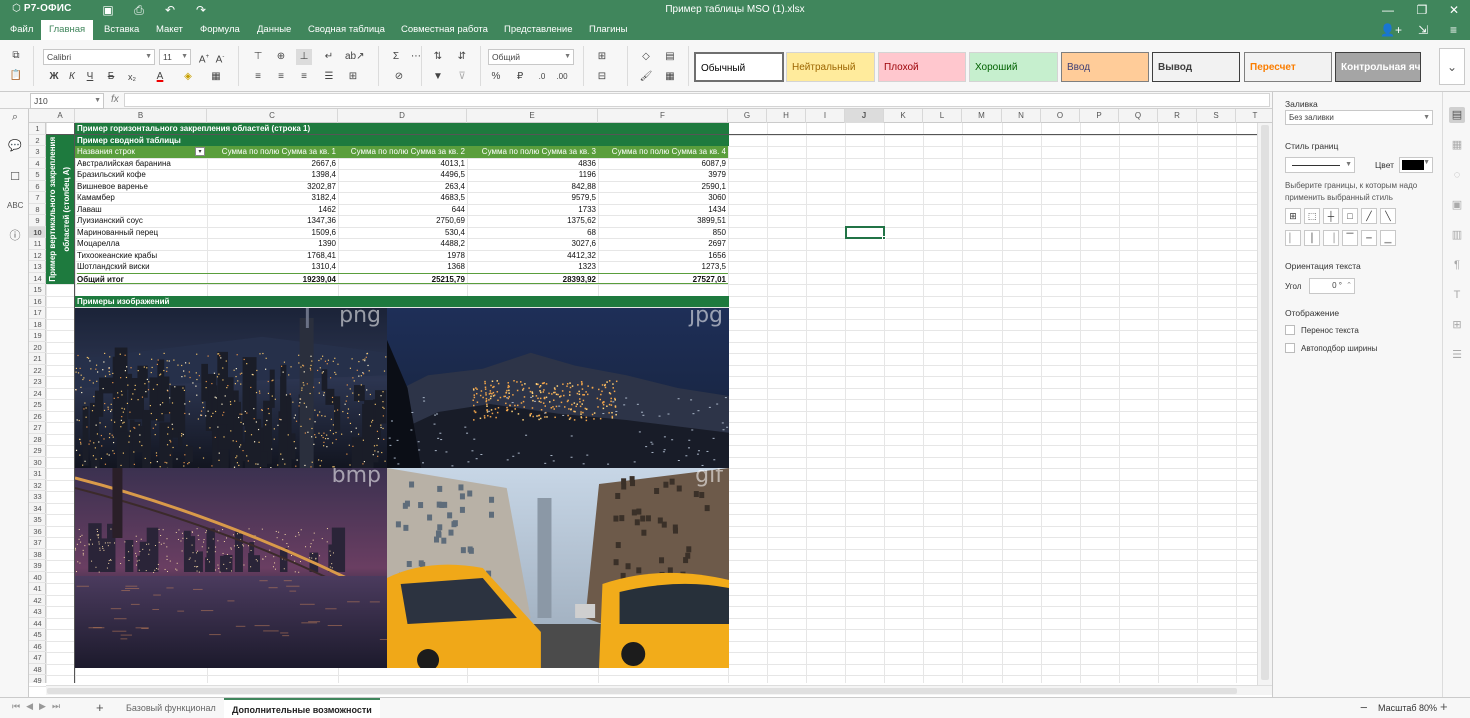  Describe the element at coordinates (1457, 355) in the screenshot. I see `slicer-settings-icon: ☰` at that location.